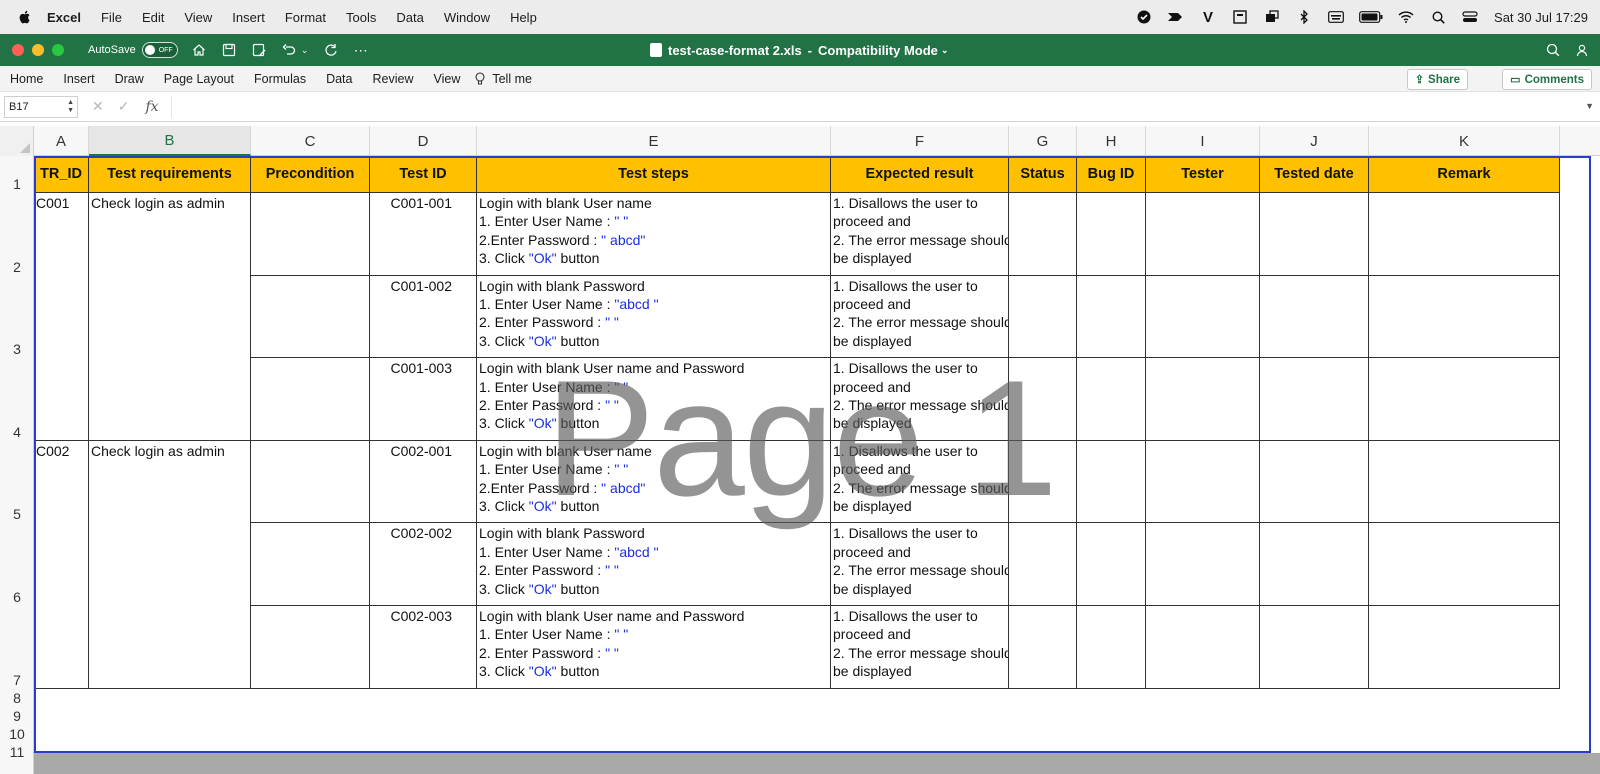 This screenshot has height=774, width=1600. I want to click on row-header-6: 6, so click(17, 564).